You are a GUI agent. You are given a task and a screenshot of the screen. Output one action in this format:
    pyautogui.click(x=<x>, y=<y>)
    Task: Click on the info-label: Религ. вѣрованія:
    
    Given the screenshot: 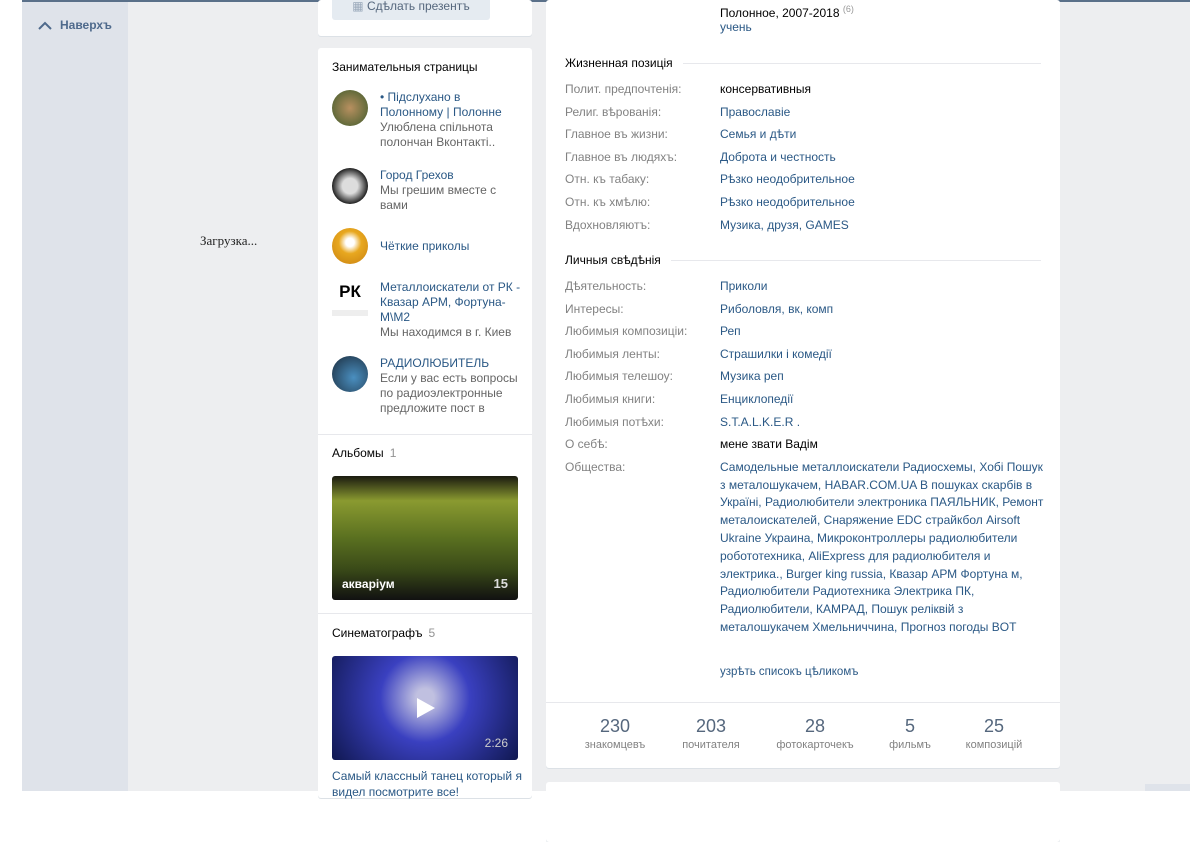 What is the action you would take?
    pyautogui.click(x=613, y=111)
    